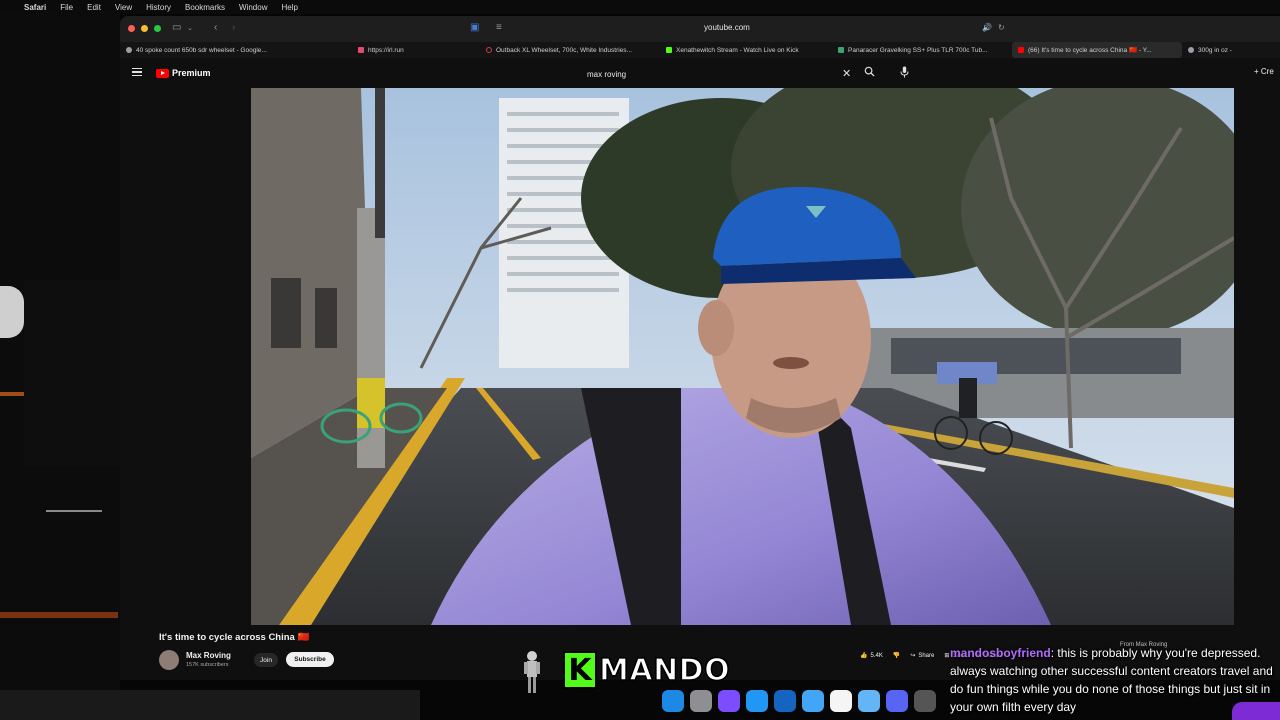 The image size is (1280, 720). Describe the element at coordinates (757, 701) in the screenshot. I see `app-store-icon` at that location.